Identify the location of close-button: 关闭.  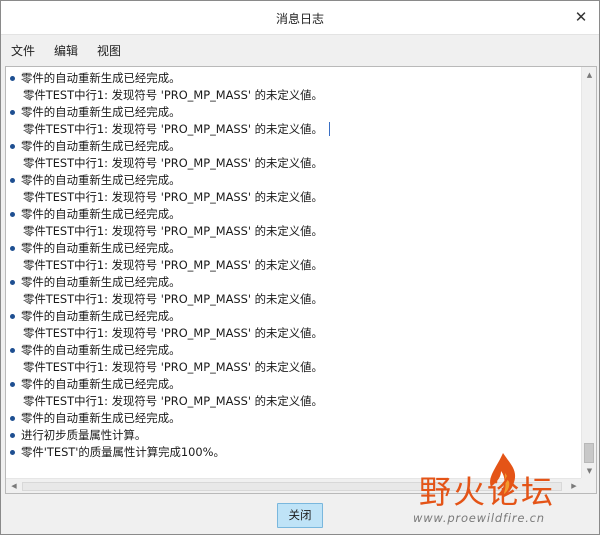
(300, 515).